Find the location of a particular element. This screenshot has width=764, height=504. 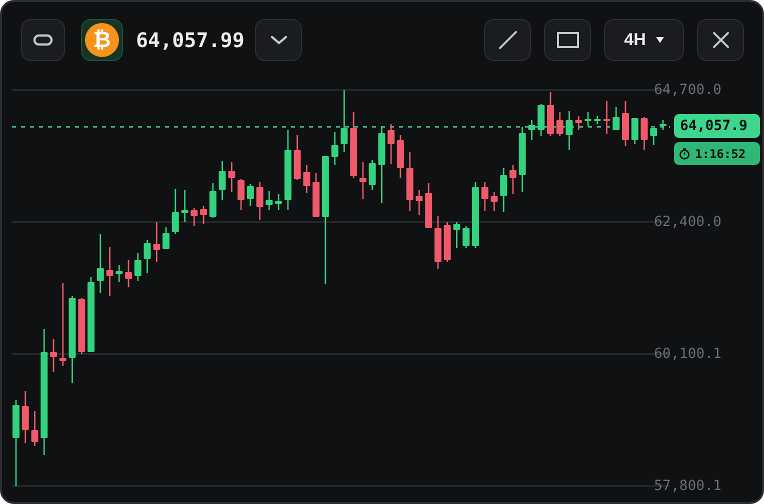

line-tool-button is located at coordinates (507, 40).